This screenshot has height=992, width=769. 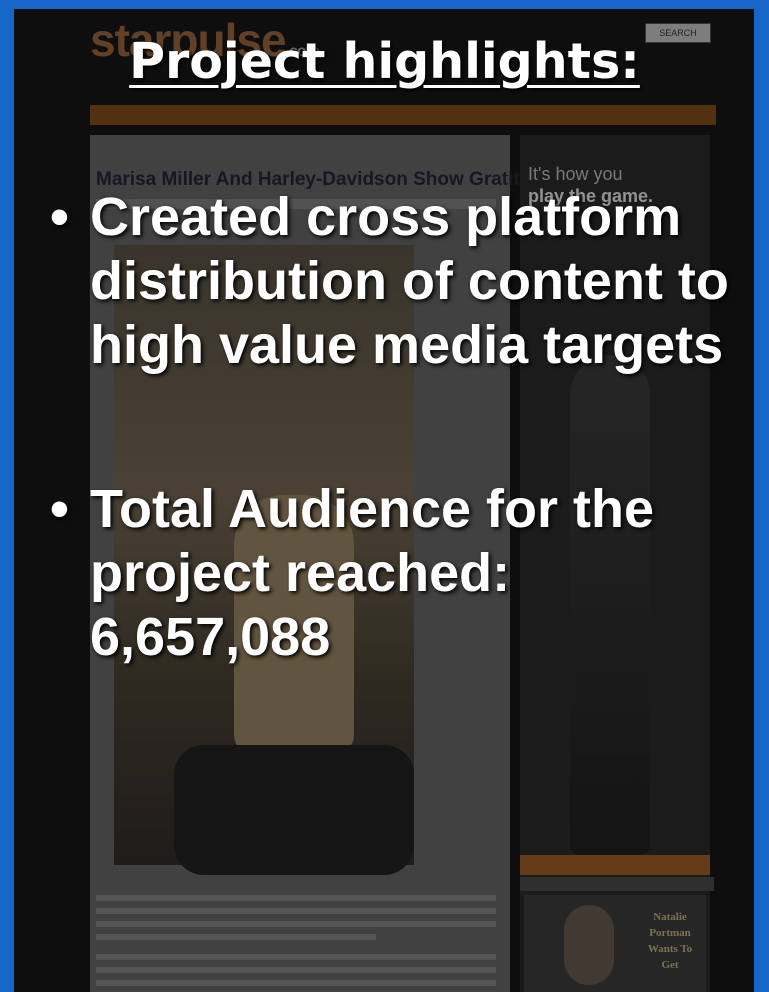 What do you see at coordinates (670, 941) in the screenshot?
I see `promo-text: Natalie Portman Wants To Get` at bounding box center [670, 941].